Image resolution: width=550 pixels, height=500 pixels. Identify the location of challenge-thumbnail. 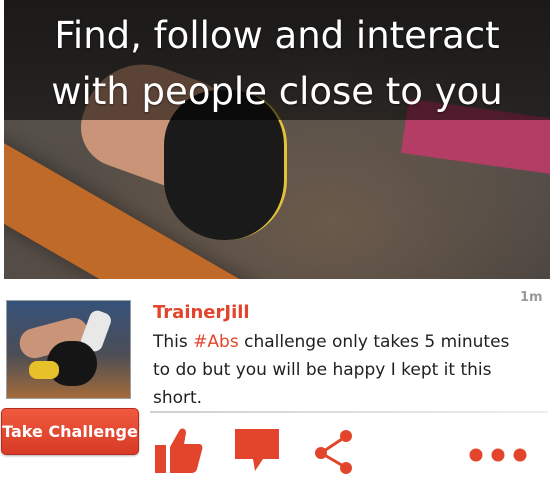
(68, 349).